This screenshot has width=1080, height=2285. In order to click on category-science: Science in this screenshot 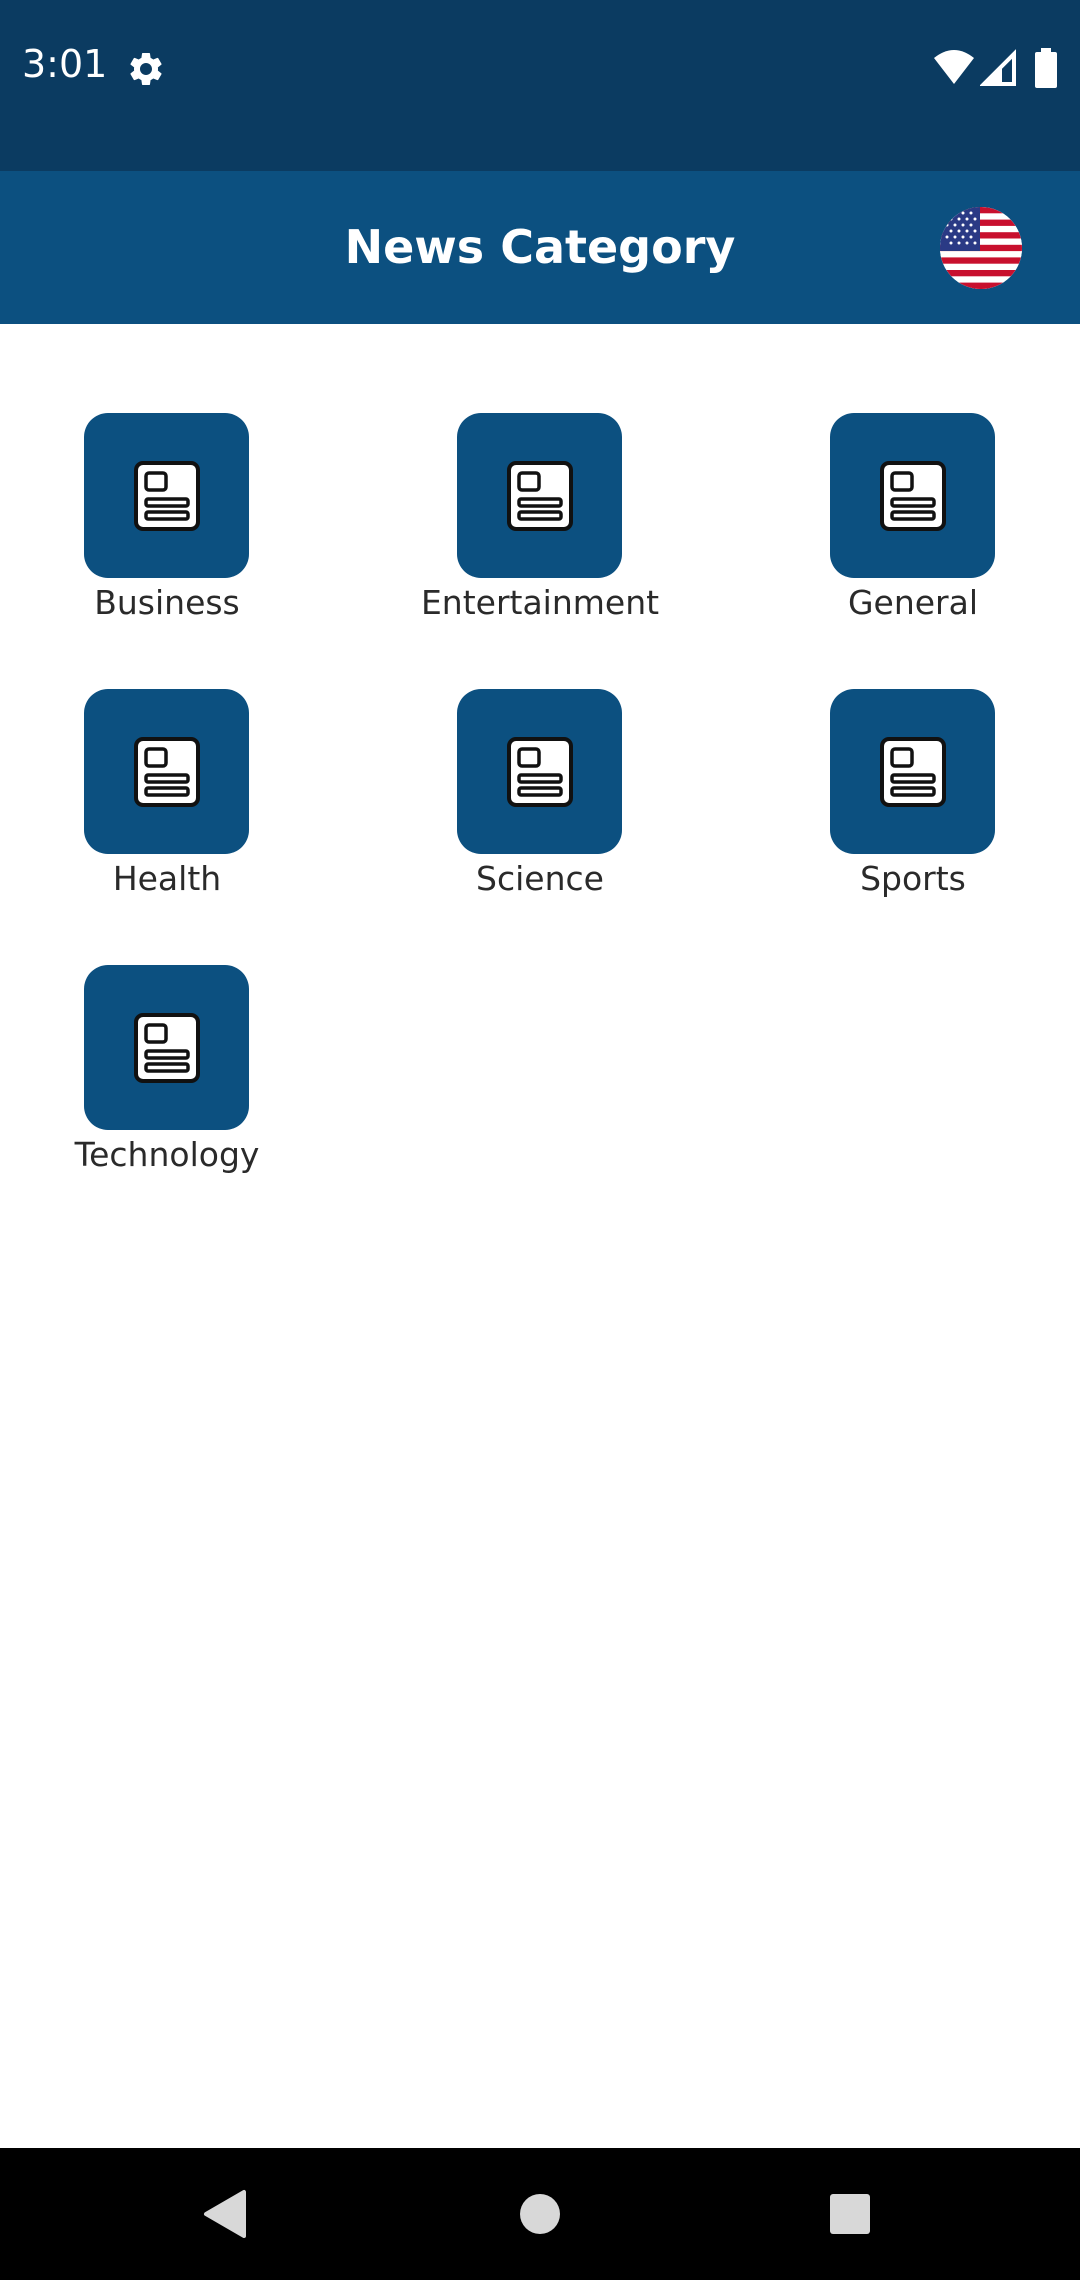, I will do `click(540, 809)`.